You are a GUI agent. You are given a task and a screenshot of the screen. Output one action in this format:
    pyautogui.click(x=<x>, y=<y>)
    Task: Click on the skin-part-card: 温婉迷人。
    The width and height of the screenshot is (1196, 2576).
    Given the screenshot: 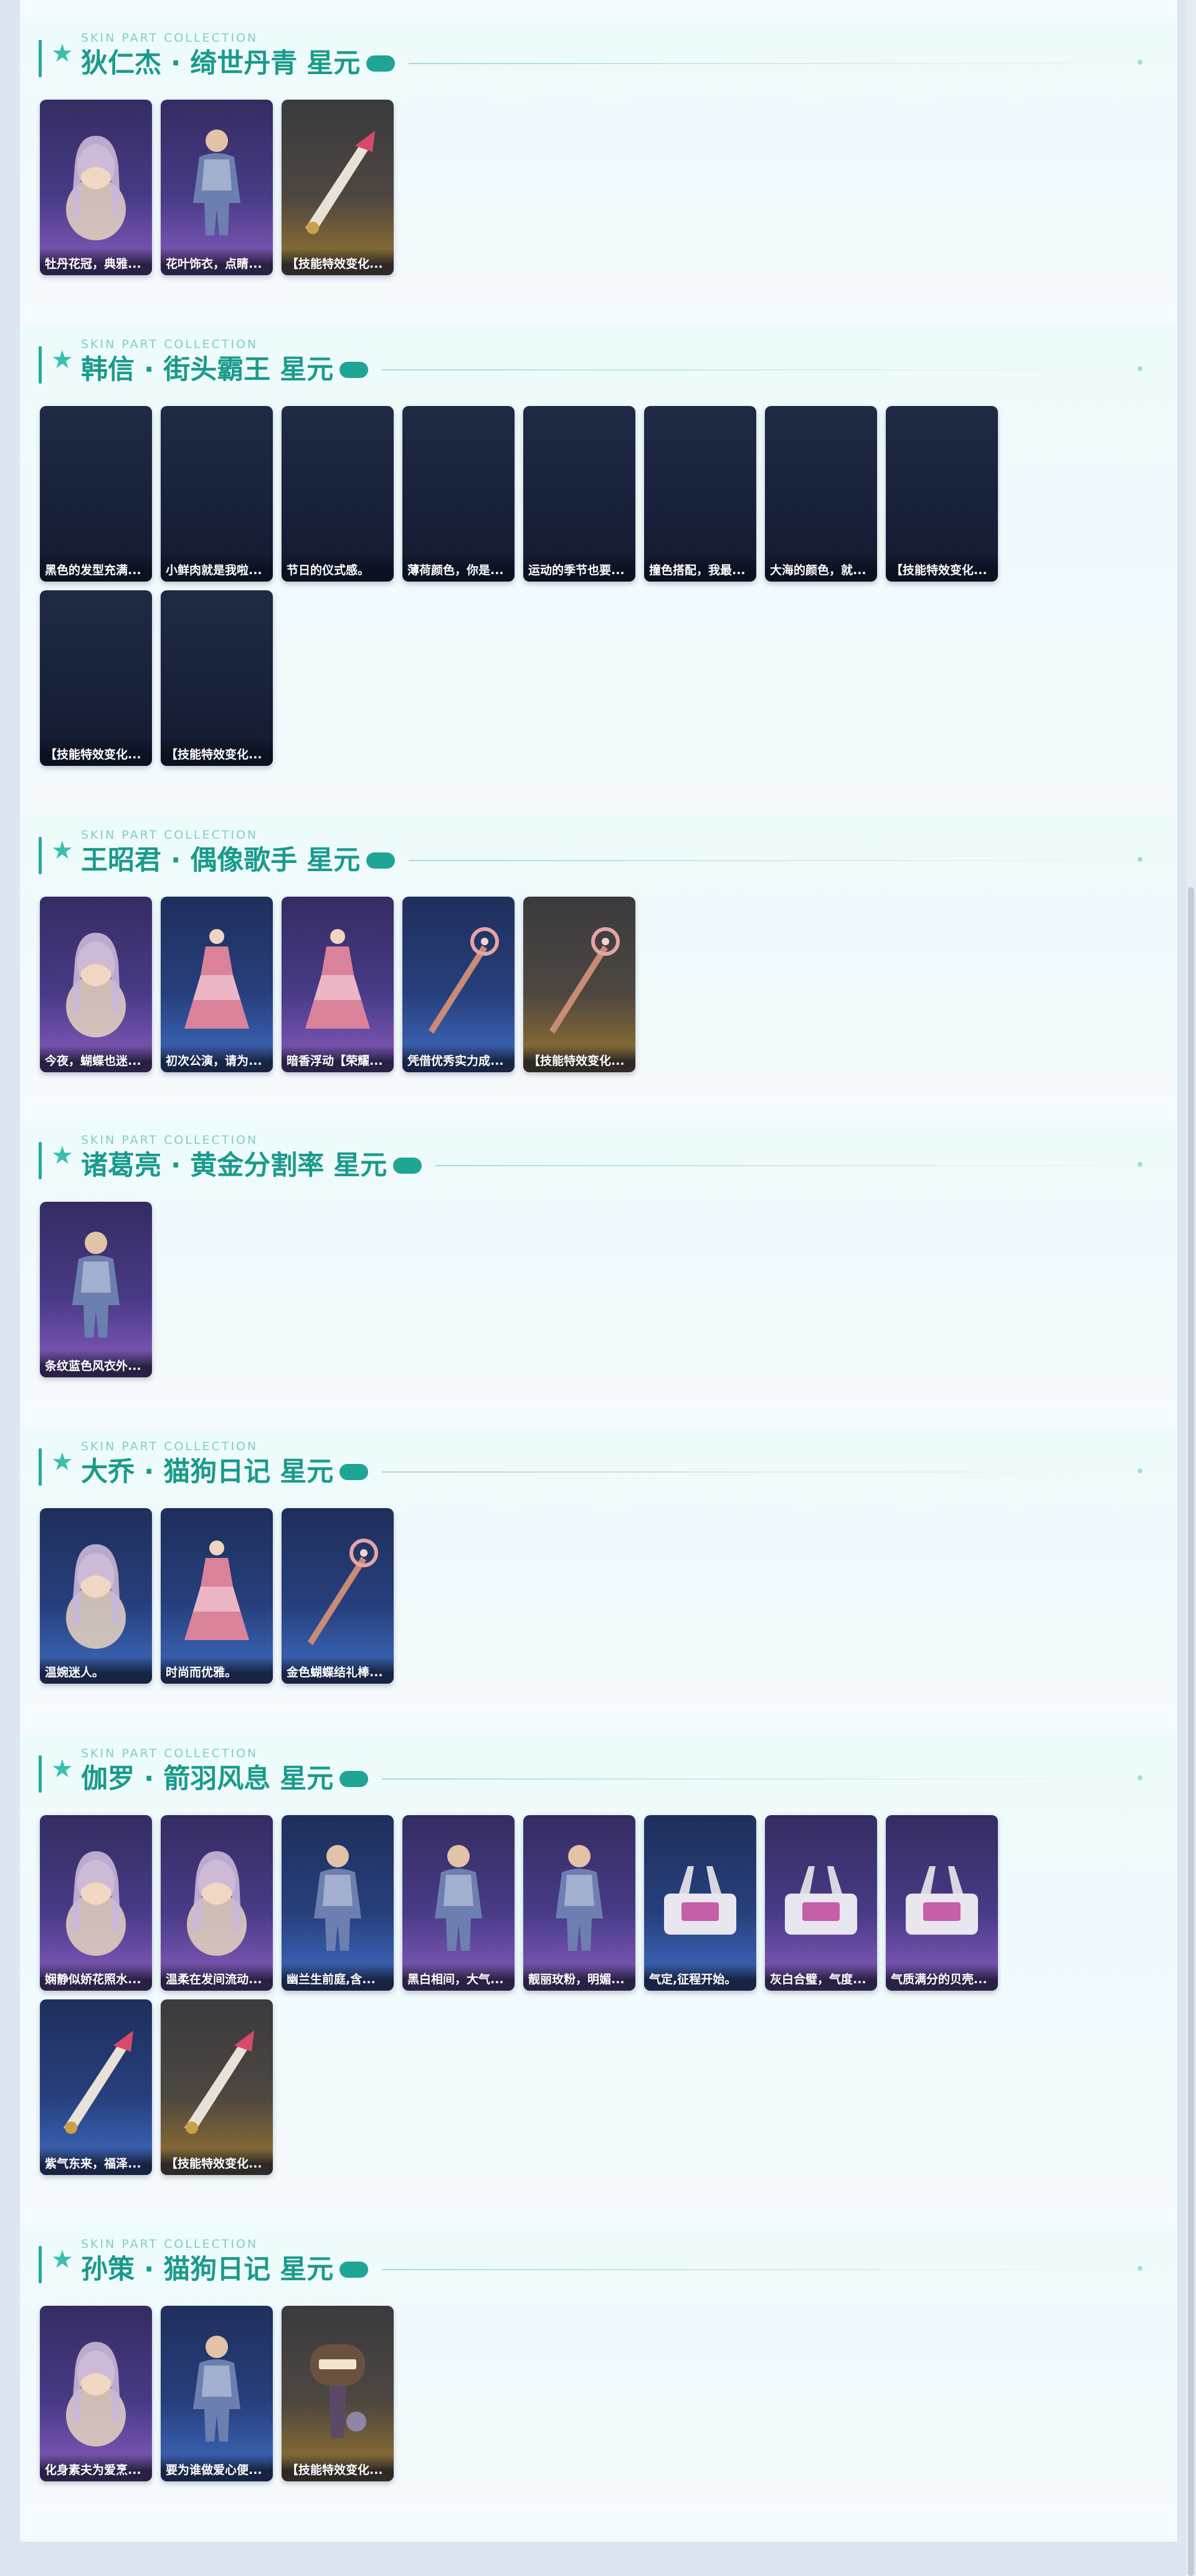 What is the action you would take?
    pyautogui.click(x=96, y=1596)
    